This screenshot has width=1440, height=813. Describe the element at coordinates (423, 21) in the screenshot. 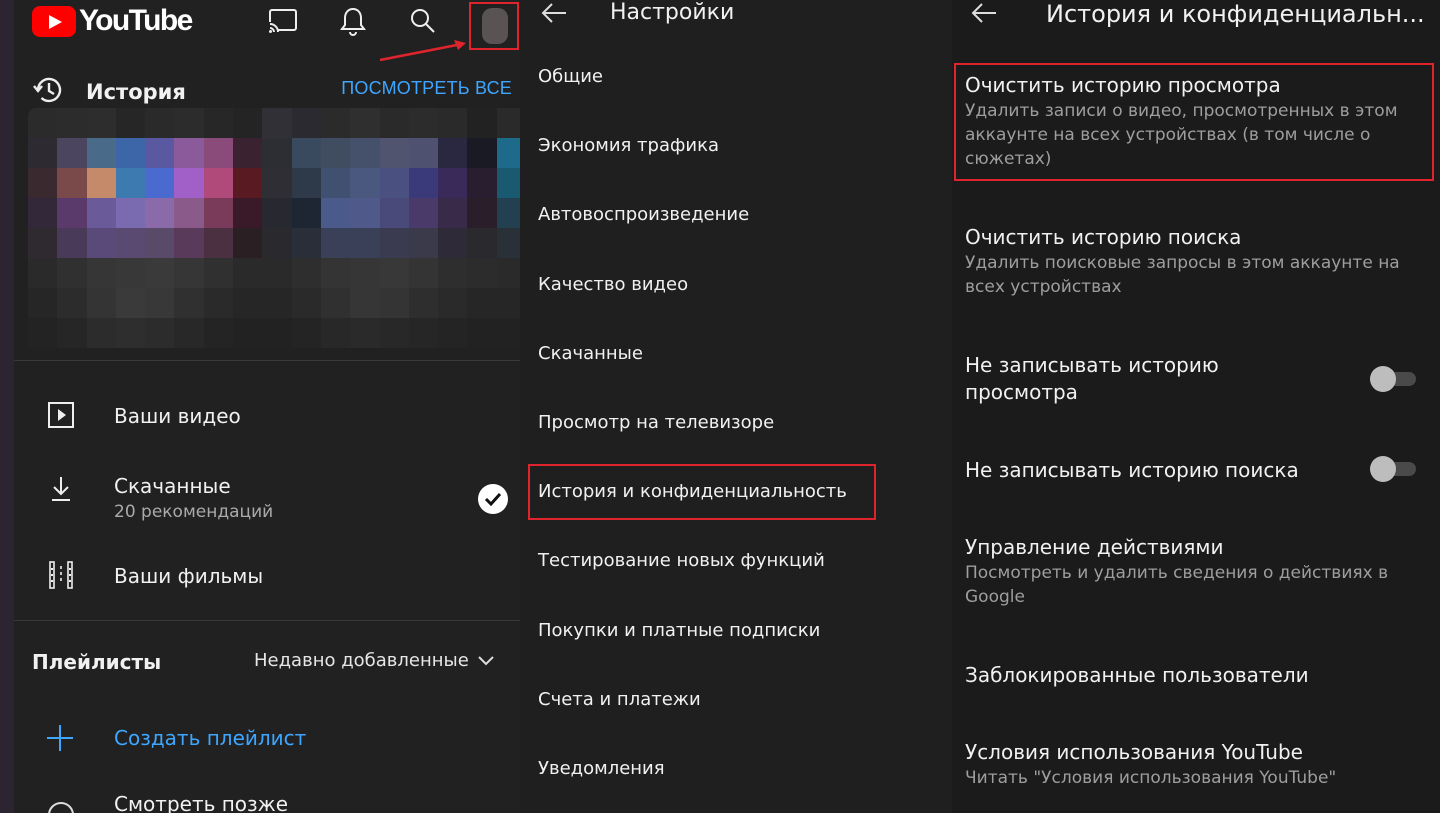

I see `search-icon` at that location.